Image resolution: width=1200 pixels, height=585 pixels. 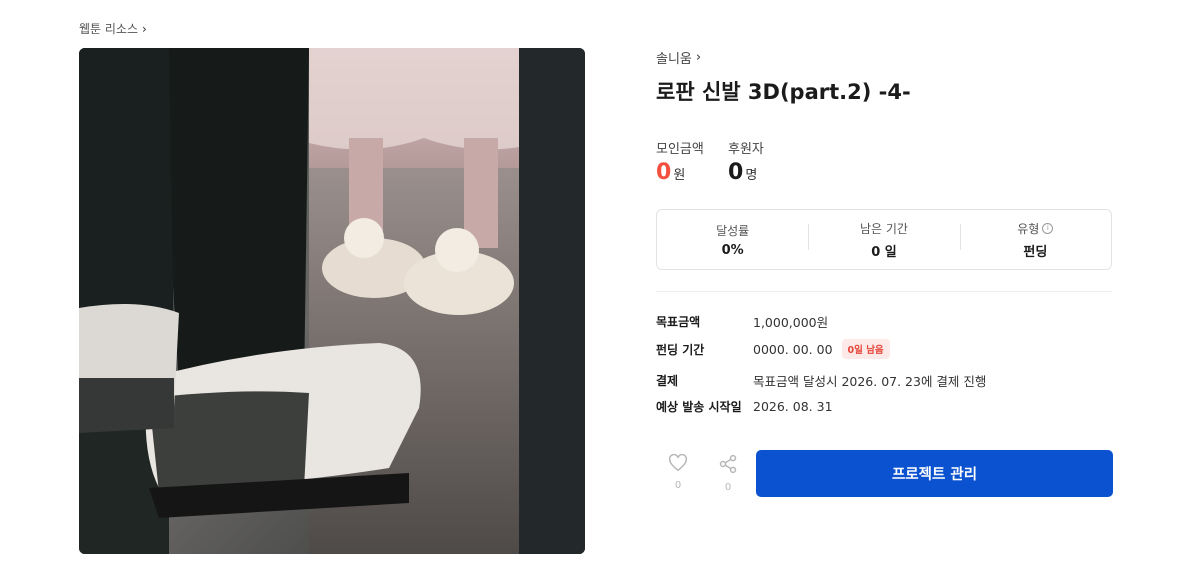 I want to click on rate-label: 달성률, so click(x=733, y=230).